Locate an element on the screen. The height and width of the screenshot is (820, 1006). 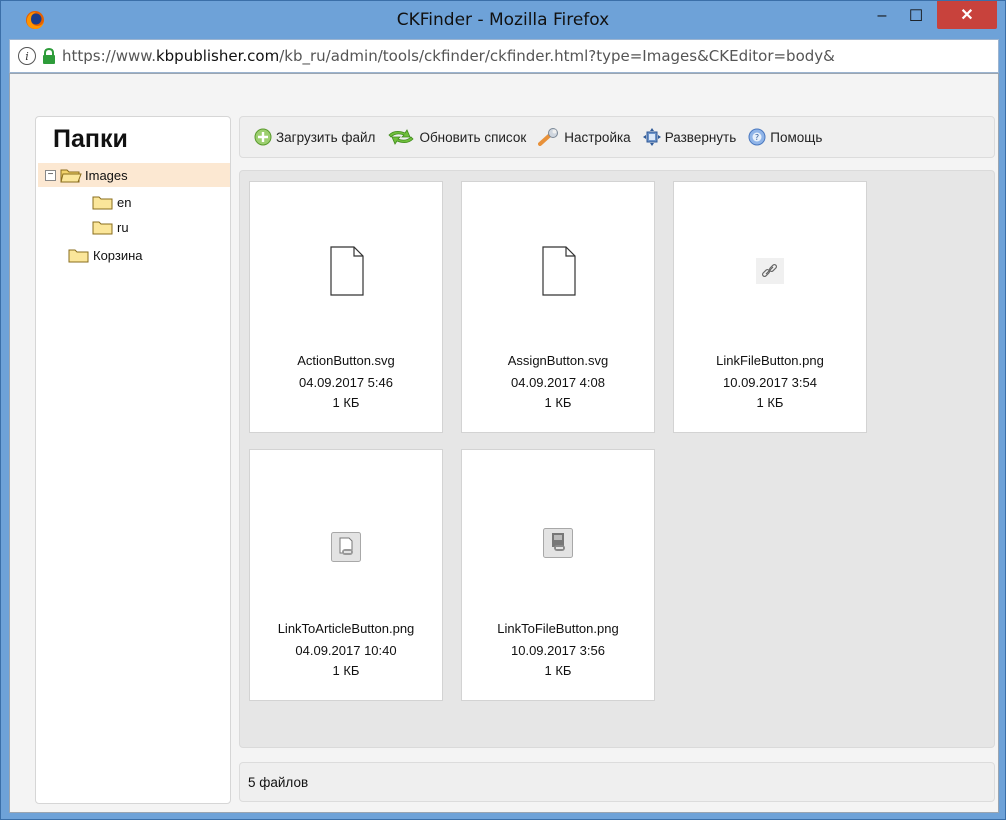
folder-label: Корзина is located at coordinates (118, 255).